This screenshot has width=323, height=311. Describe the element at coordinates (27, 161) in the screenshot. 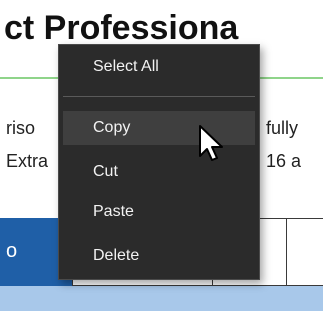

I see `body-text-line2-left: Extra` at that location.